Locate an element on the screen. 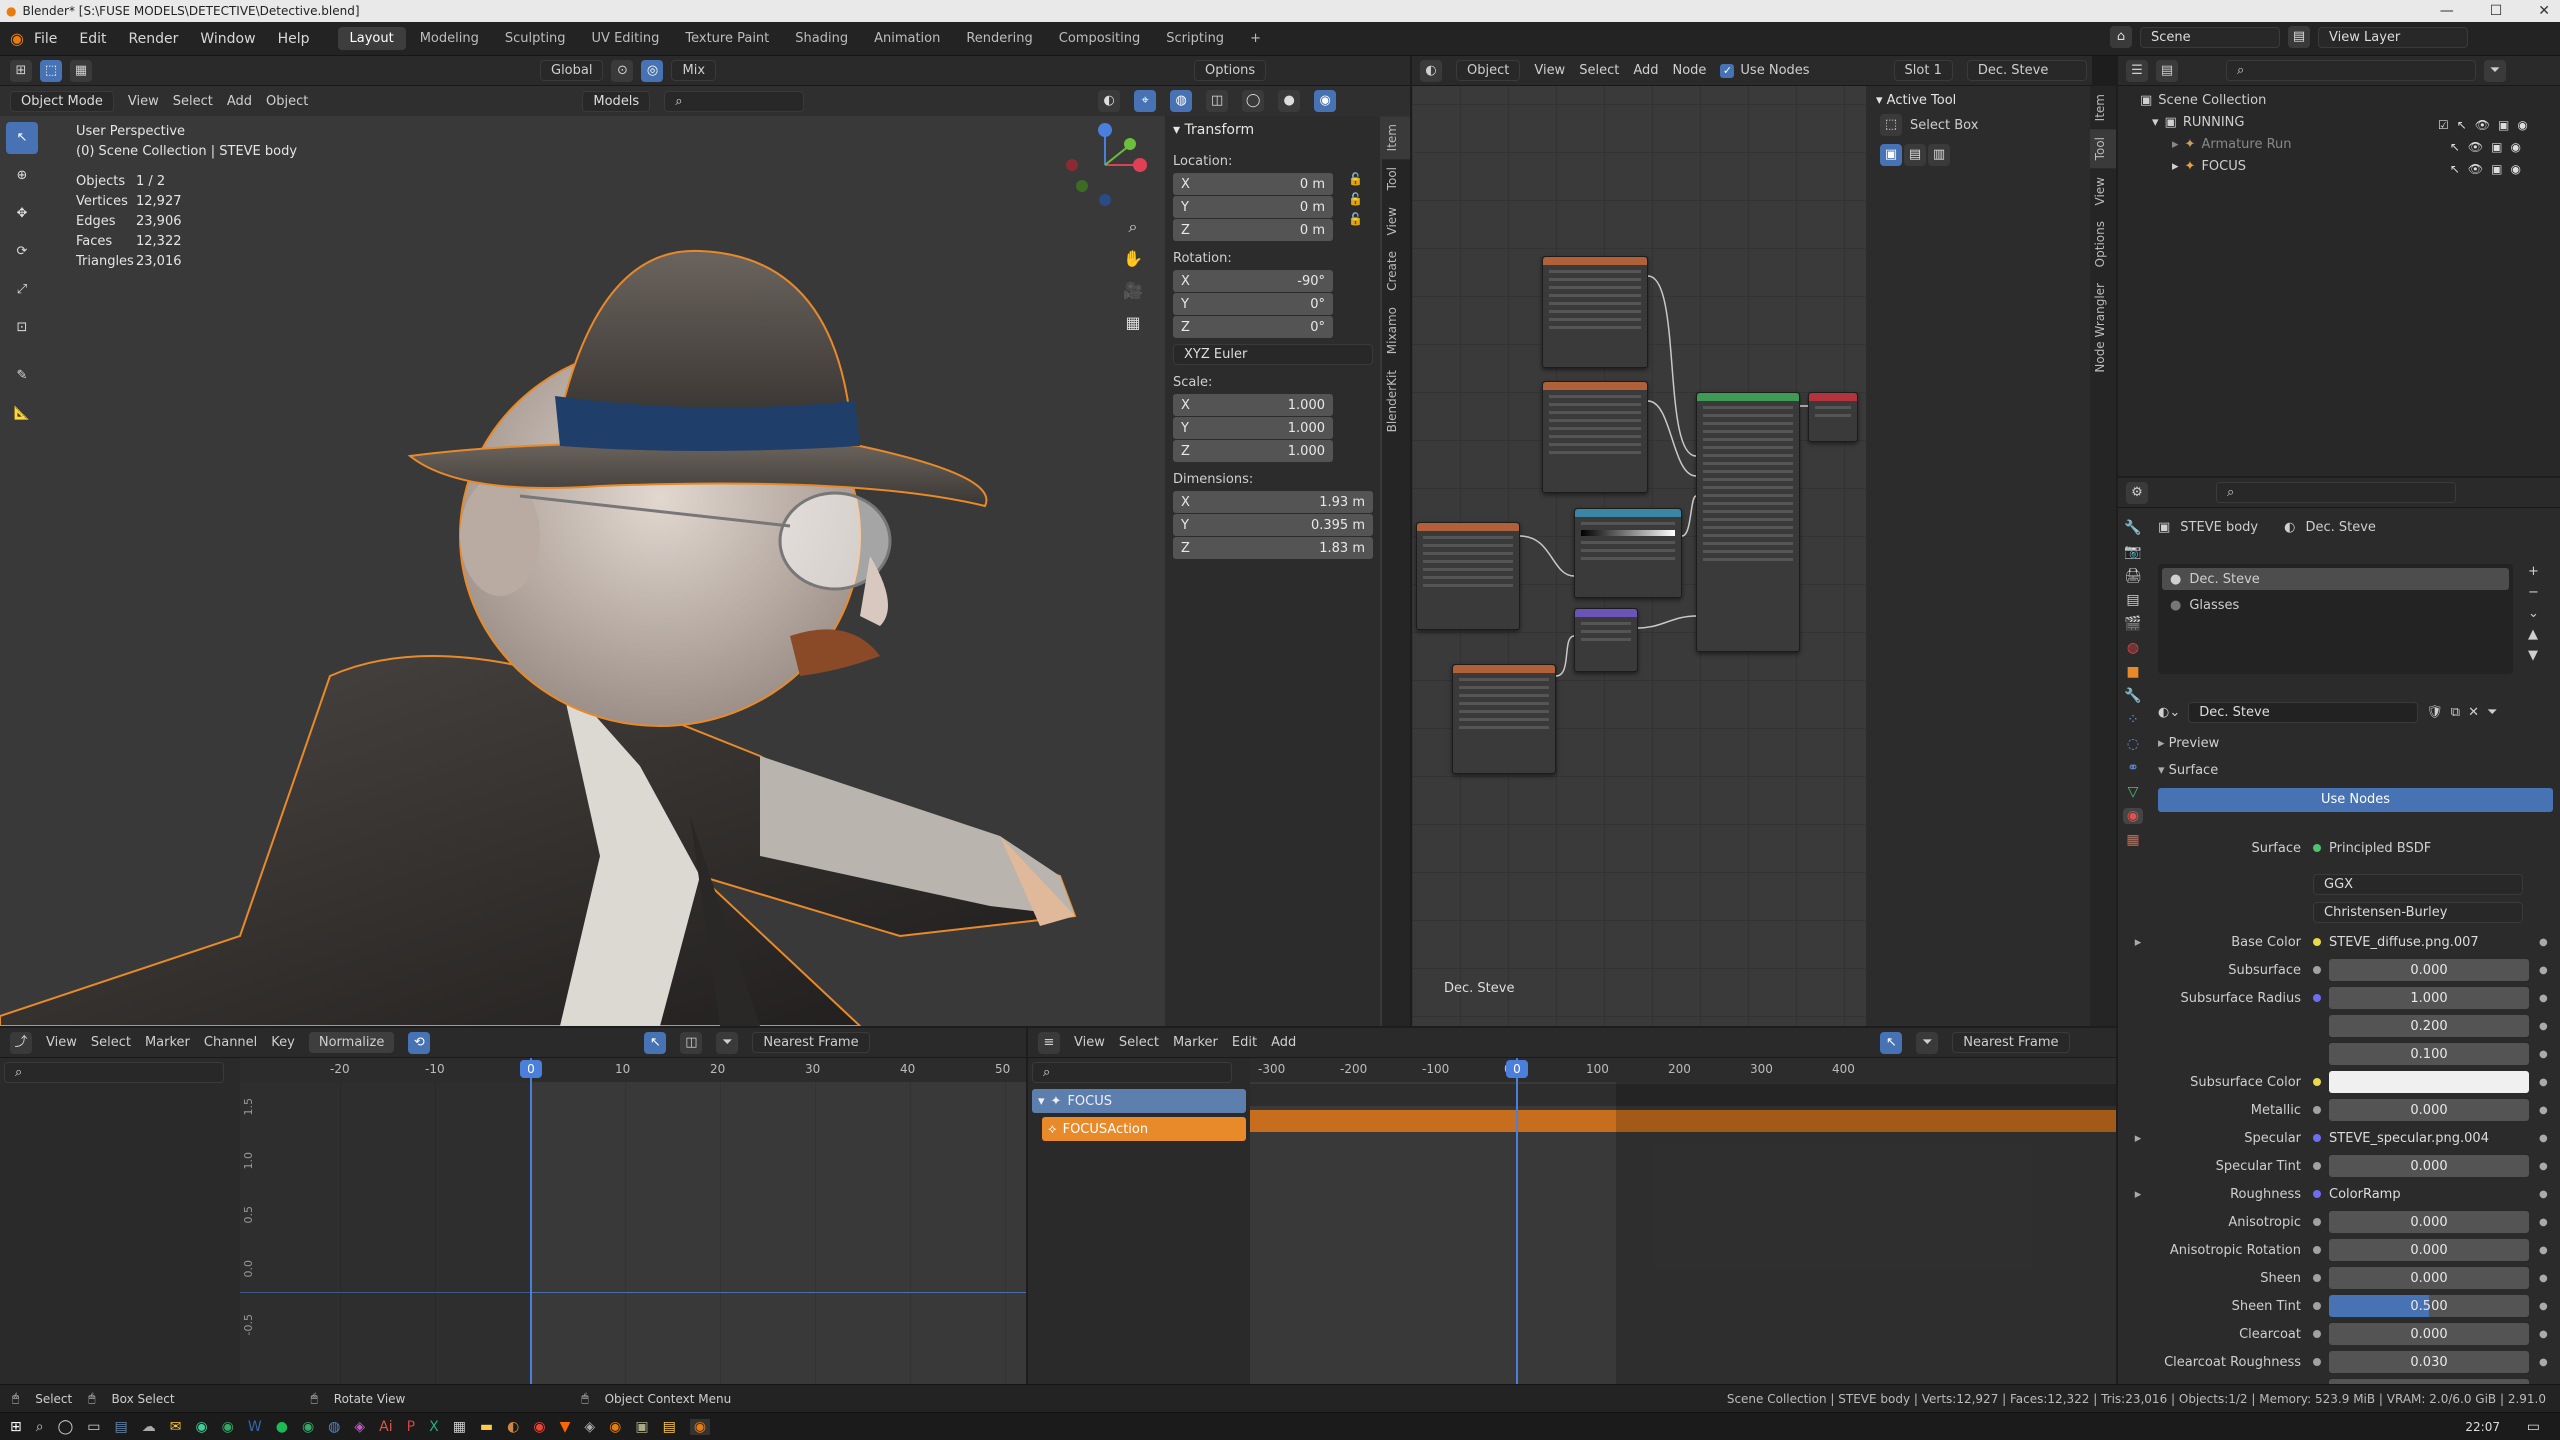  tab-uv-editing: UV Editing is located at coordinates (626, 38).